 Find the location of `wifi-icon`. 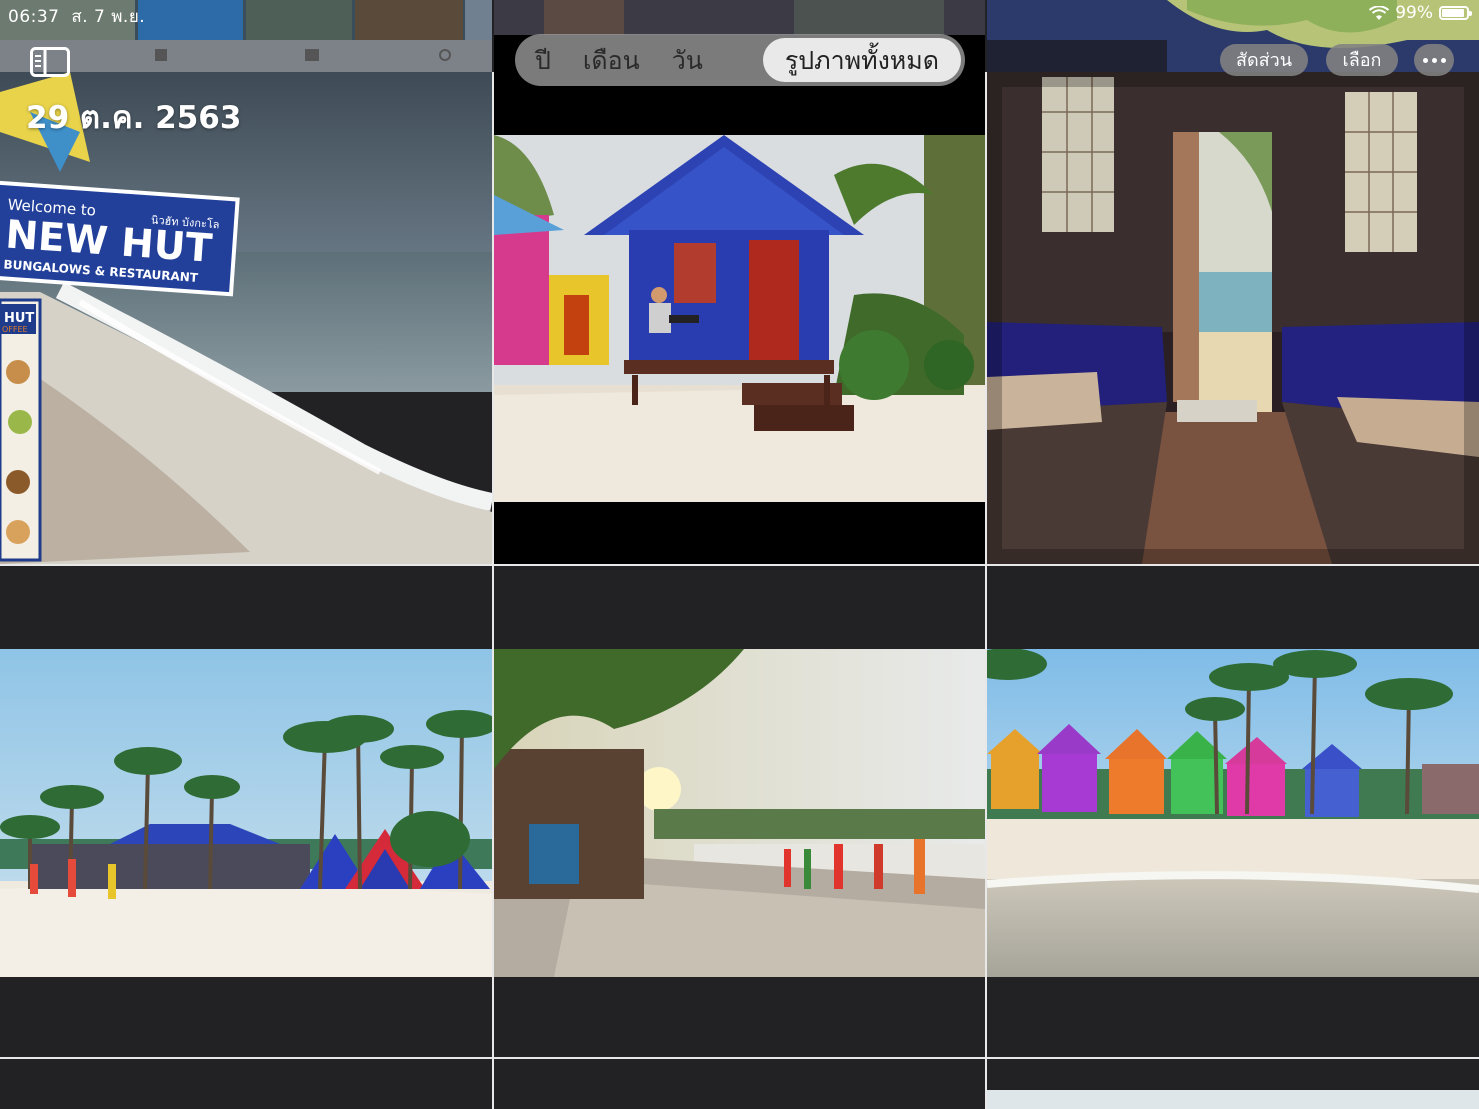

wifi-icon is located at coordinates (1379, 12).